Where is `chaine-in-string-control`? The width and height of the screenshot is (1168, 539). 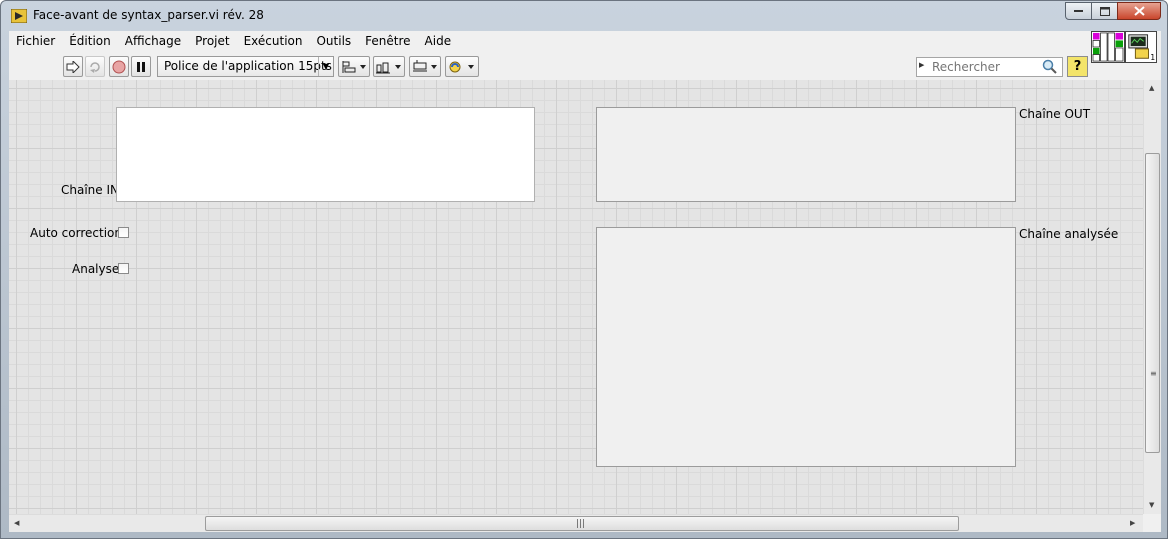
chaine-in-string-control is located at coordinates (325, 154).